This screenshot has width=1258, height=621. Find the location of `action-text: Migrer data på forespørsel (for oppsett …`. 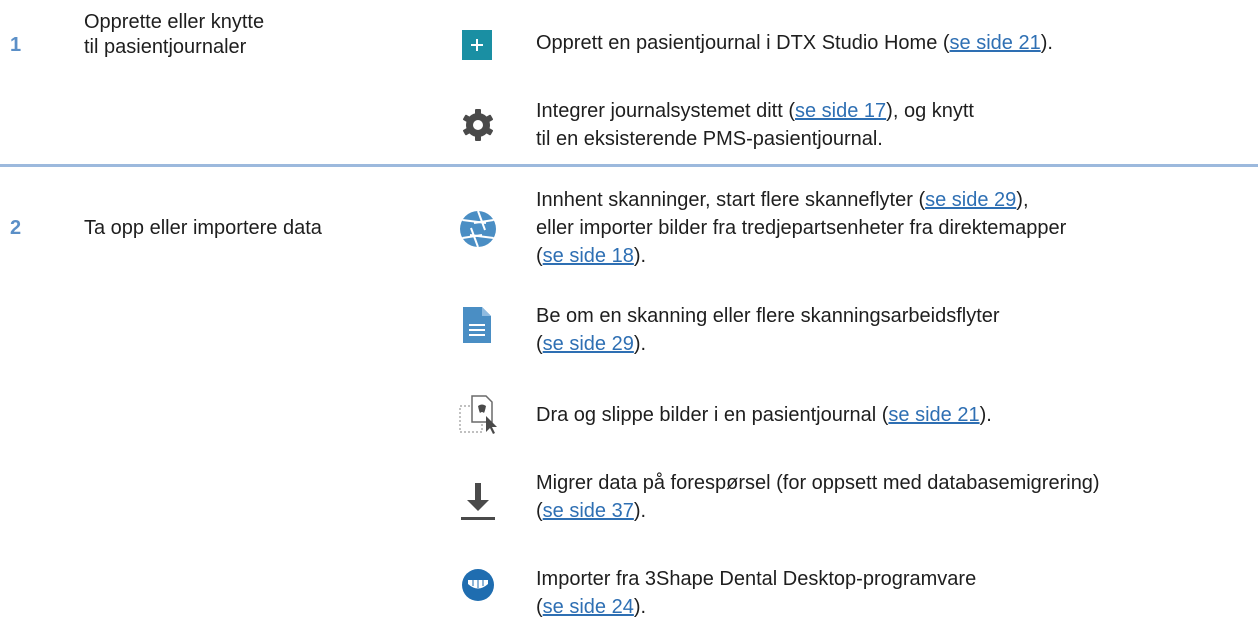

action-text: Migrer data på forespørsel (for oppsett … is located at coordinates (818, 497).